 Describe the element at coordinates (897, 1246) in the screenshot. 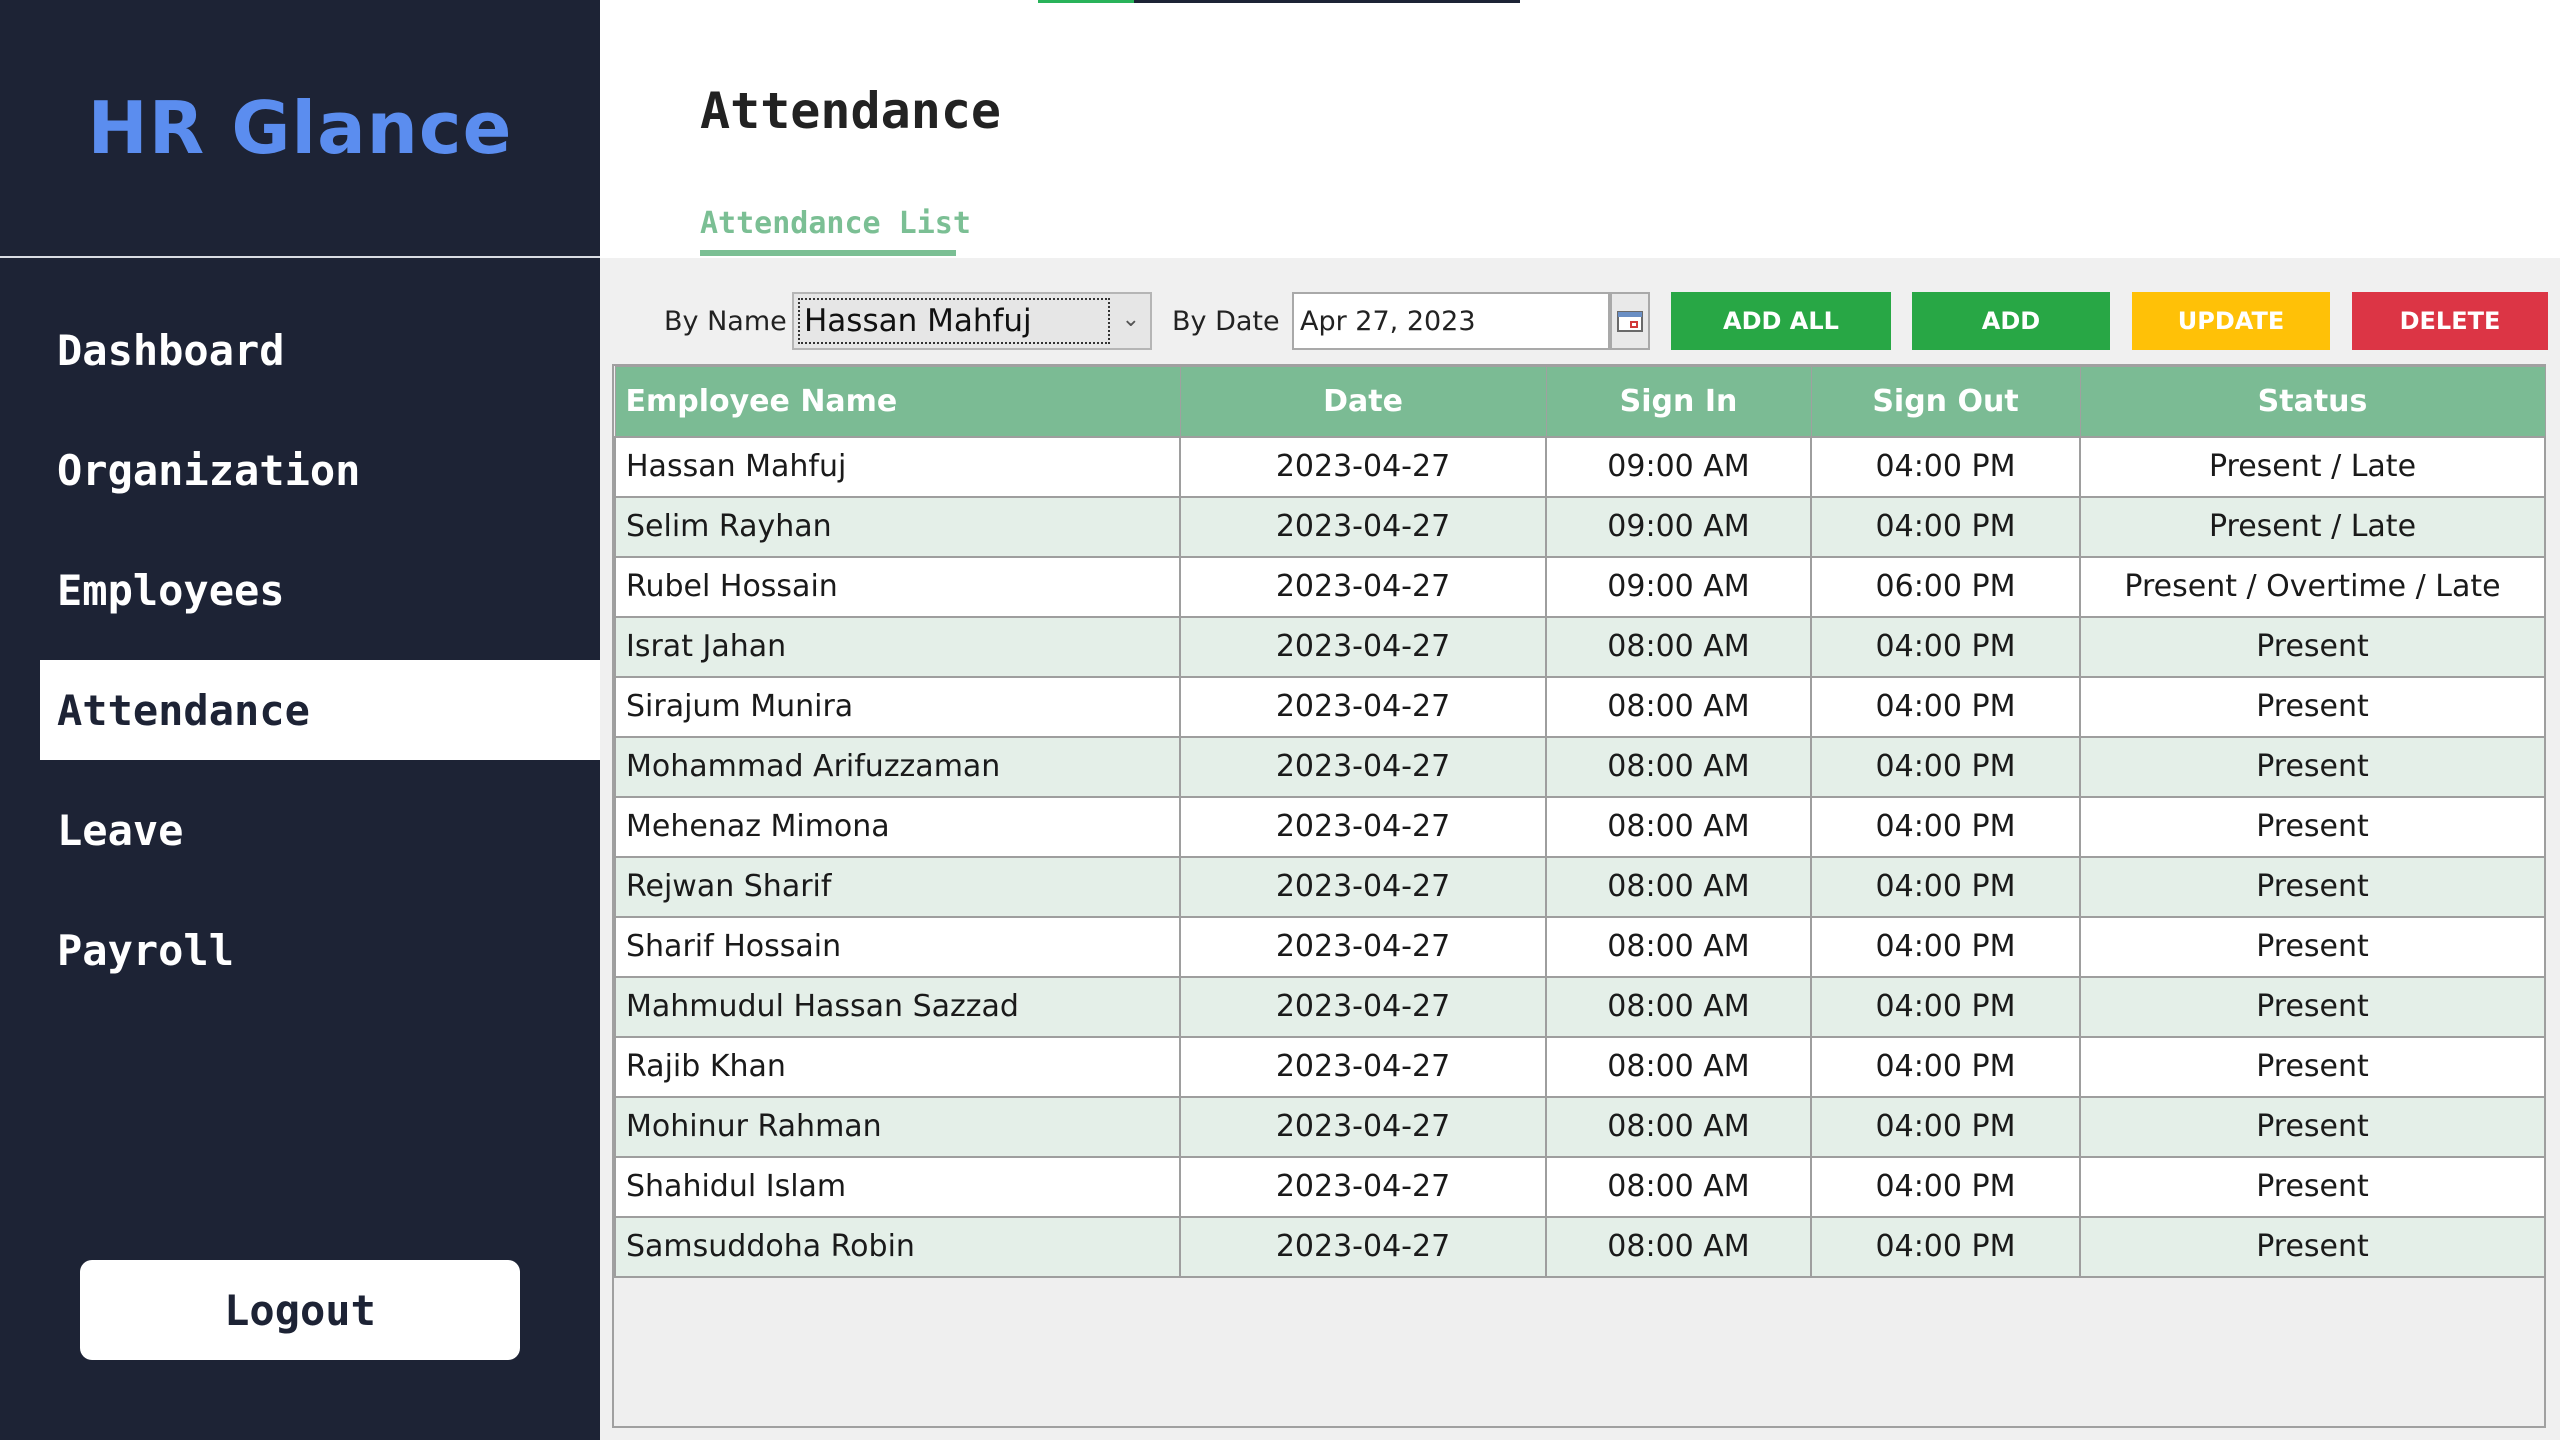

I see `employee-name-cell: Samsuddoha Robin` at that location.